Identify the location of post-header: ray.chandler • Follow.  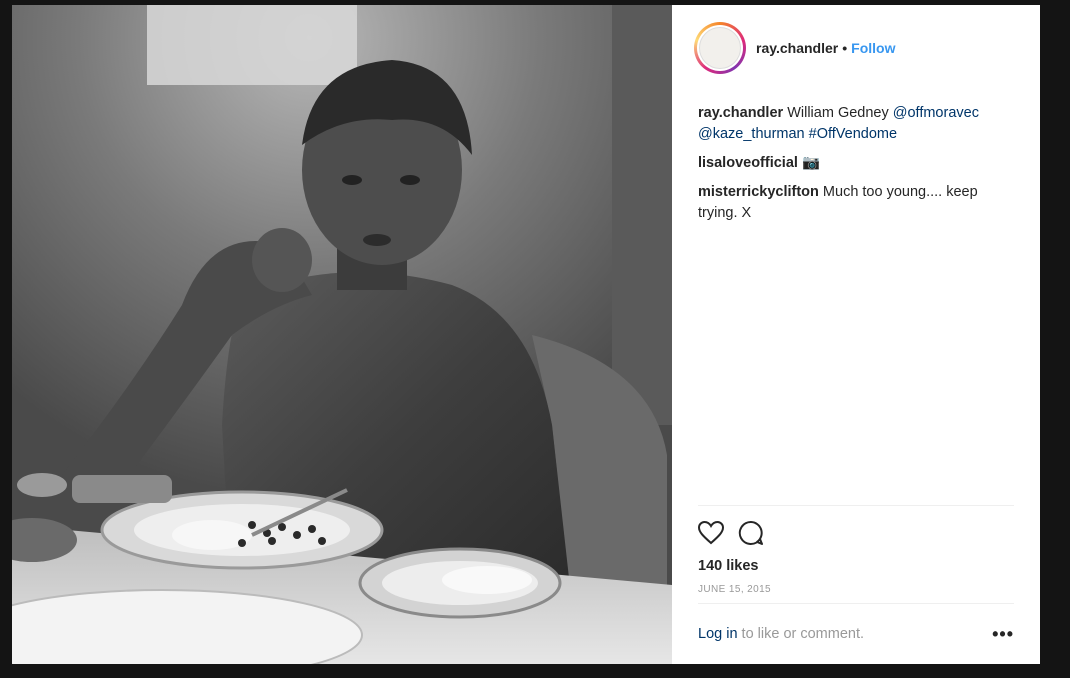
(856, 48).